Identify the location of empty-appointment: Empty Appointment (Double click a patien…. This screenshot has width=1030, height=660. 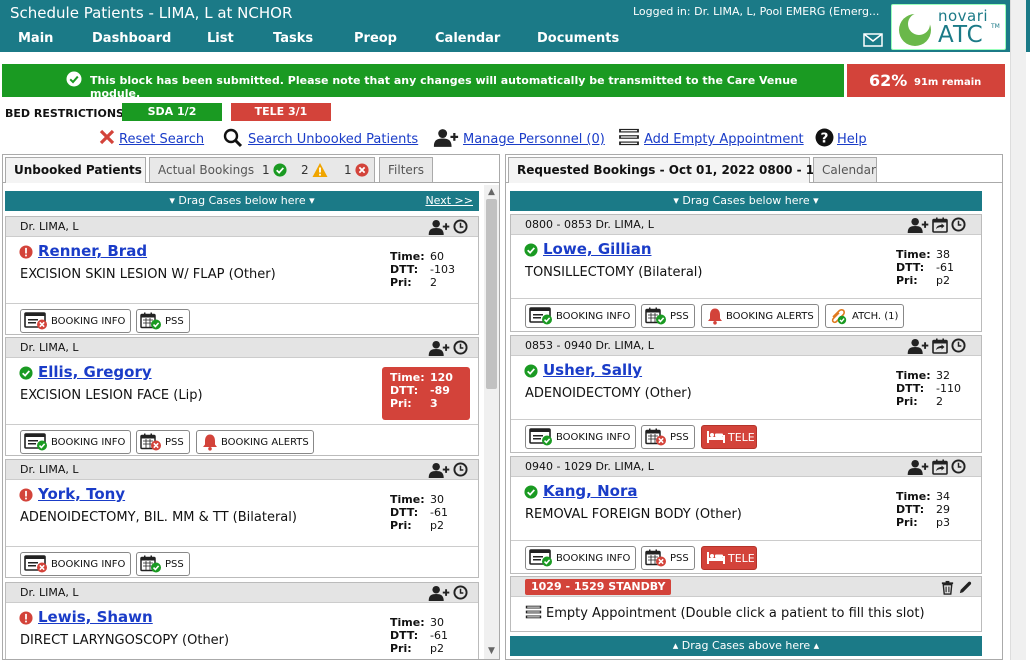
(725, 613).